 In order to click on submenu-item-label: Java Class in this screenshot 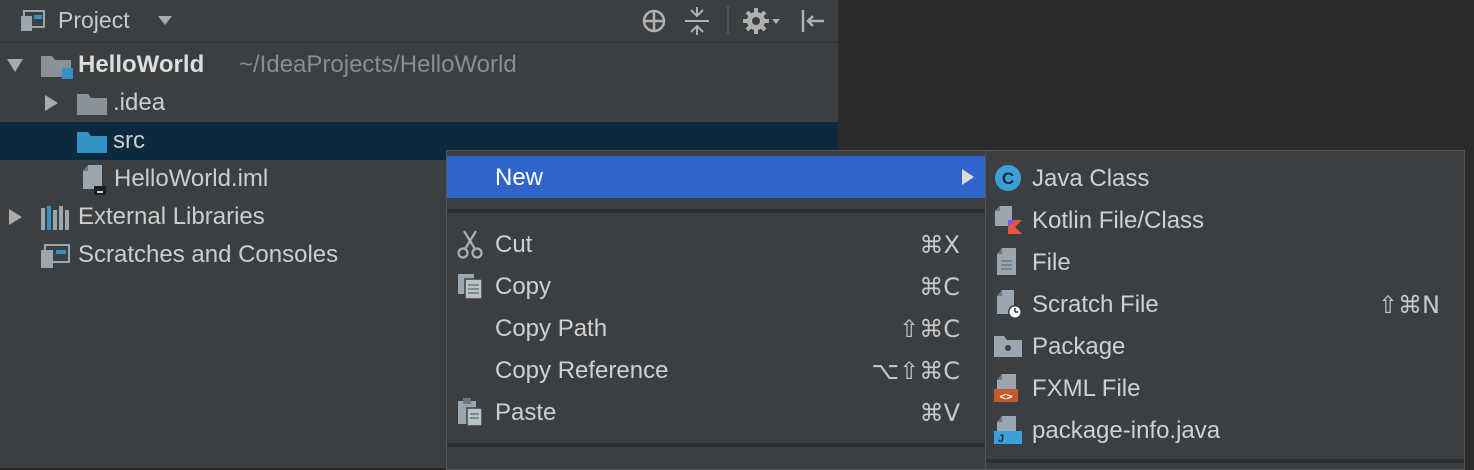, I will do `click(1091, 178)`.